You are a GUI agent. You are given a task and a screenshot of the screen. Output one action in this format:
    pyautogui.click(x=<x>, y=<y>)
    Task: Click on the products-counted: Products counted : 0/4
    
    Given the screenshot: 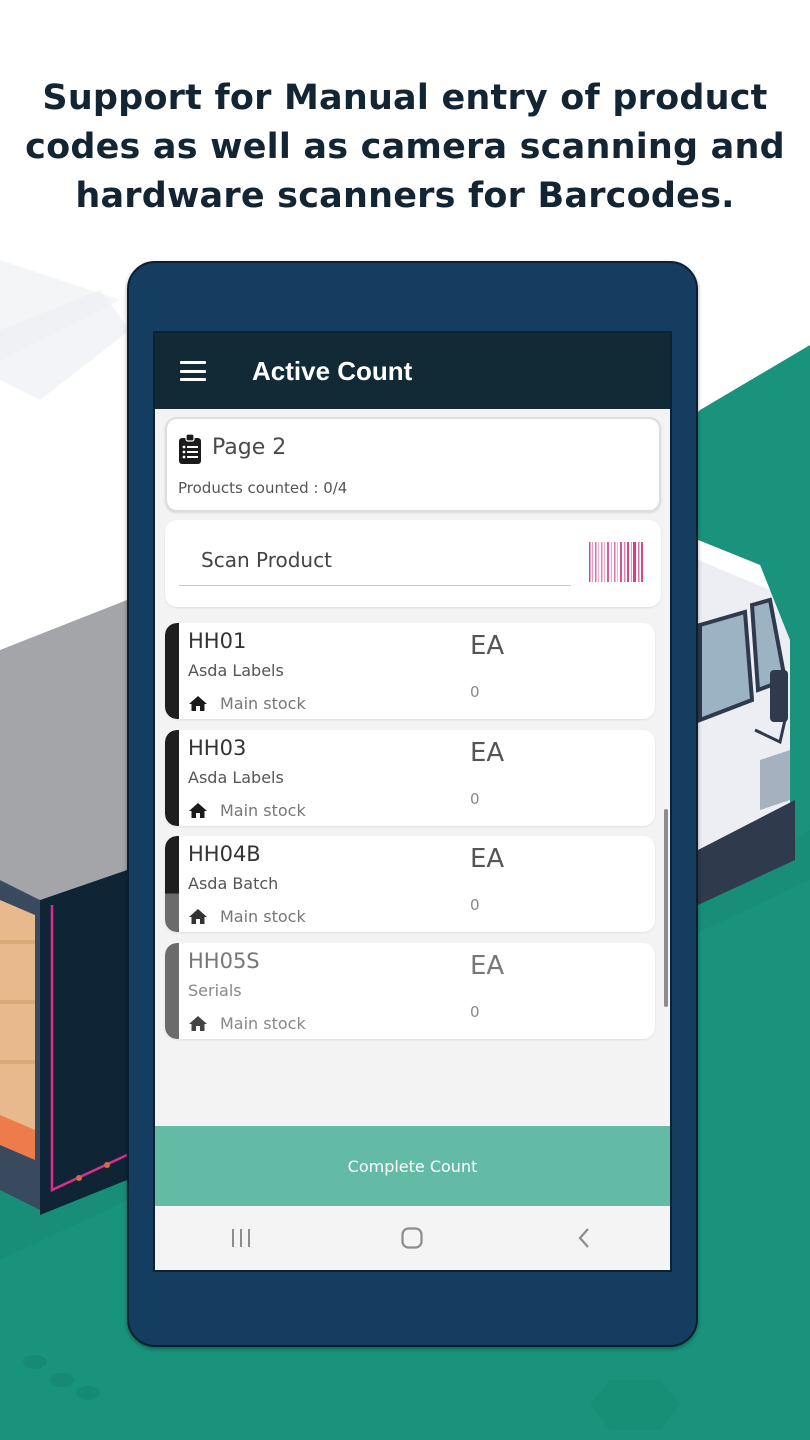 What is the action you would take?
    pyautogui.click(x=263, y=488)
    